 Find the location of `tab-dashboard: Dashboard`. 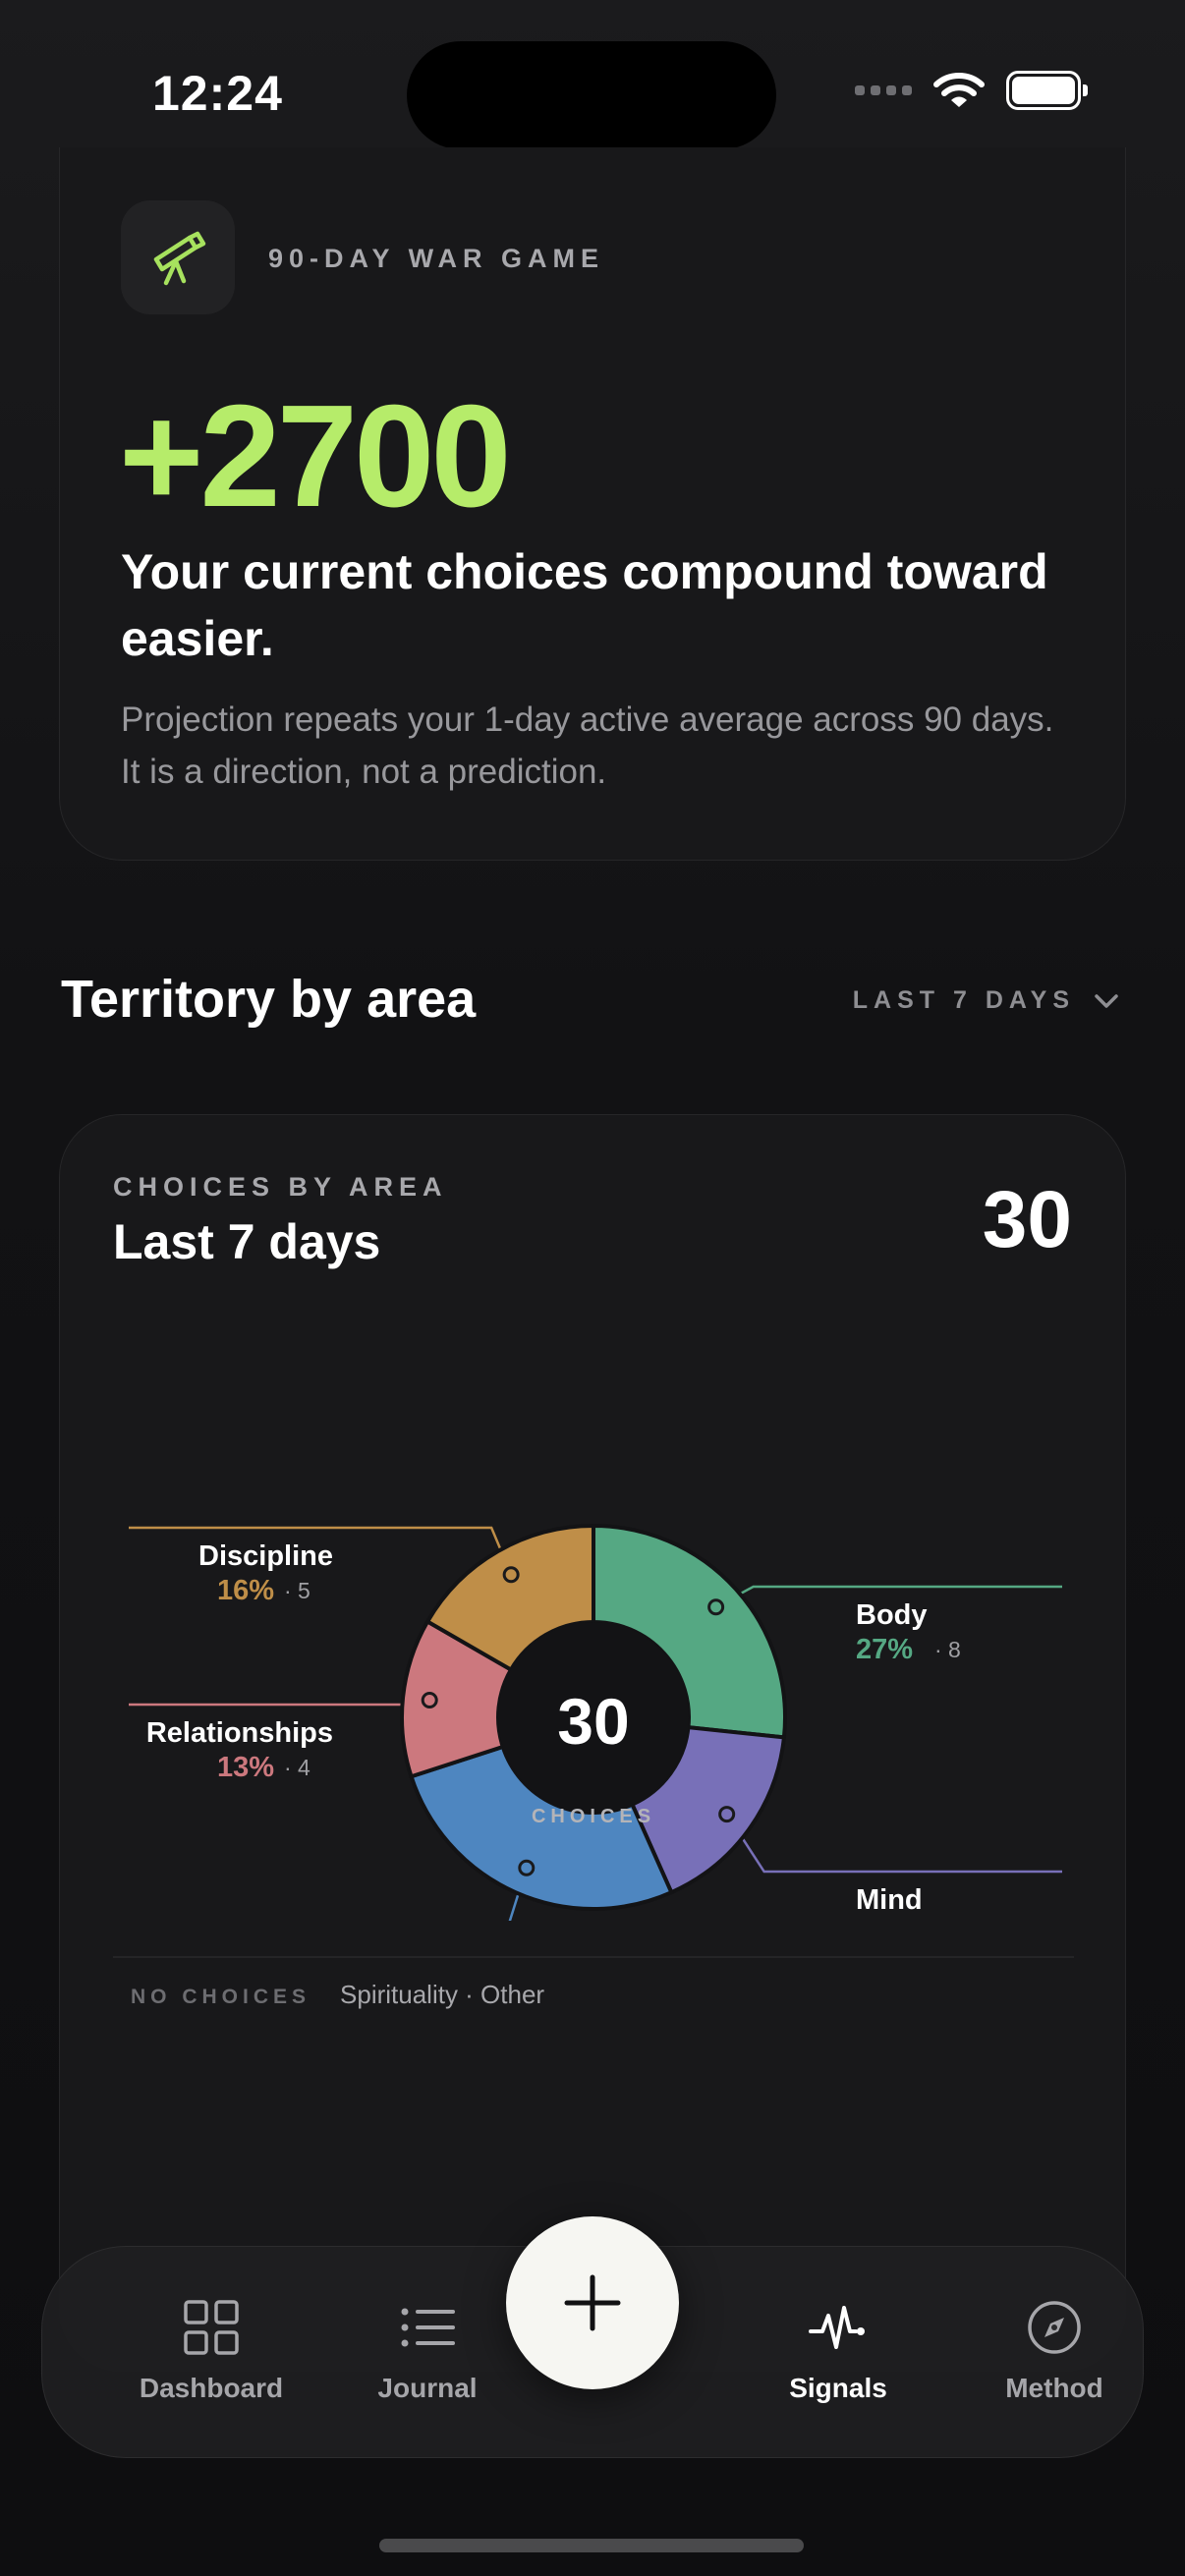

tab-dashboard: Dashboard is located at coordinates (212, 2351).